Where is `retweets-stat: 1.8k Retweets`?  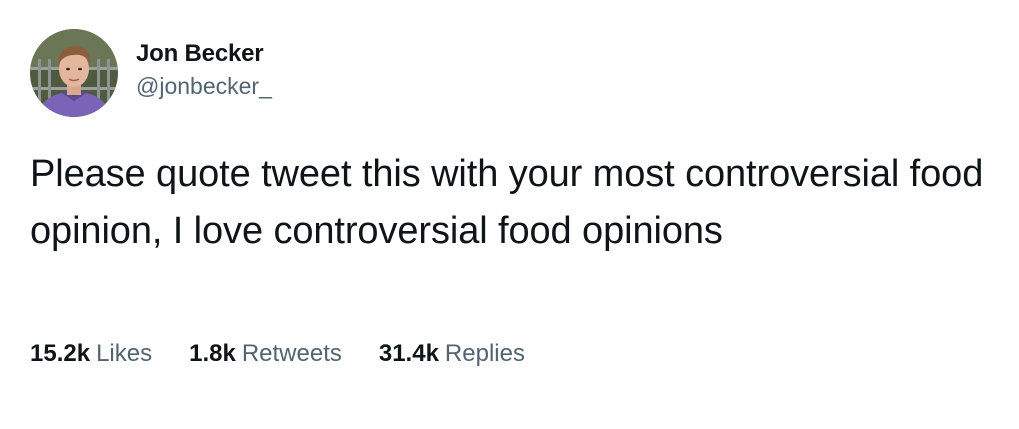
retweets-stat: 1.8k Retweets is located at coordinates (265, 354).